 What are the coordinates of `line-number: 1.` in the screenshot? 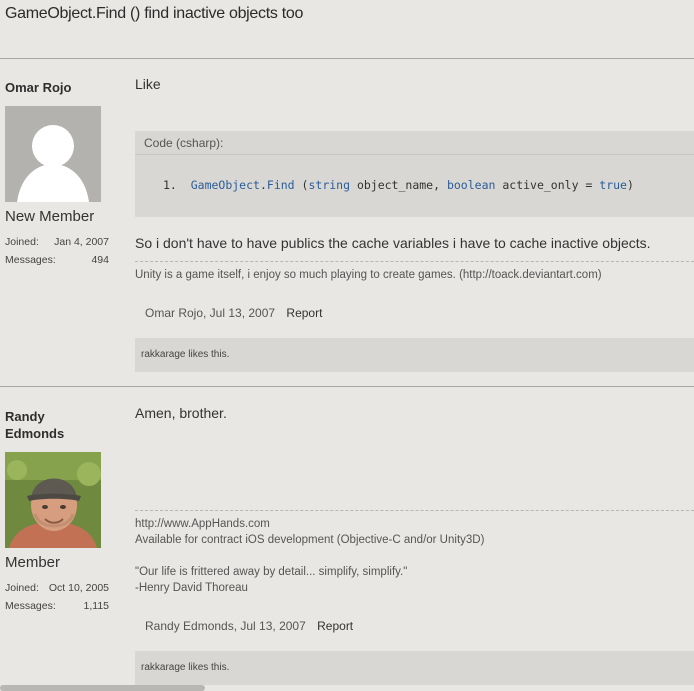 It's located at (170, 185).